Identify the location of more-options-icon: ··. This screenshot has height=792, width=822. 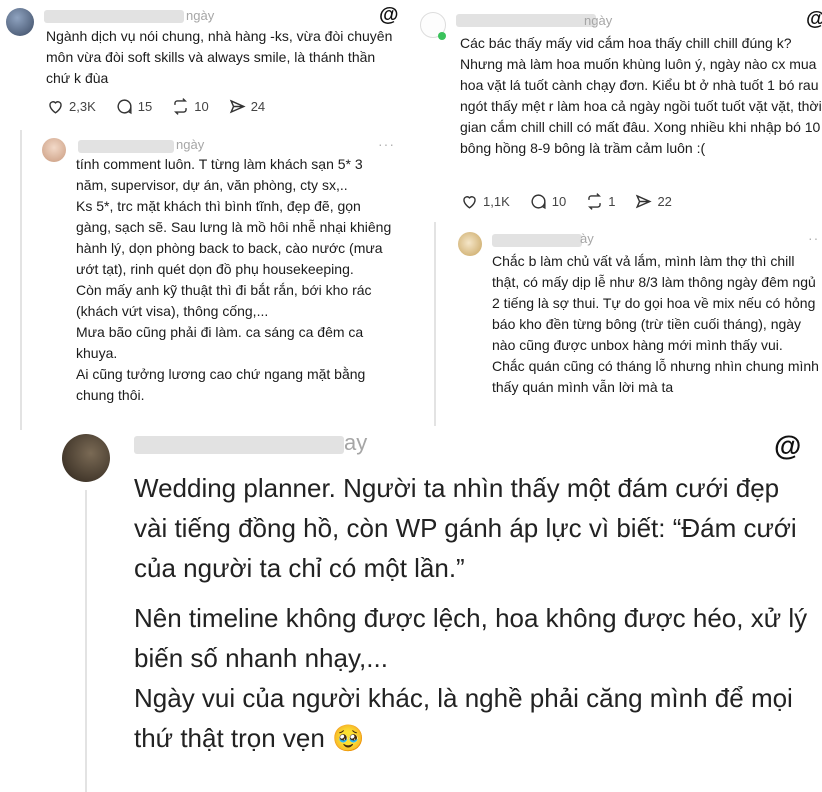
(813, 238).